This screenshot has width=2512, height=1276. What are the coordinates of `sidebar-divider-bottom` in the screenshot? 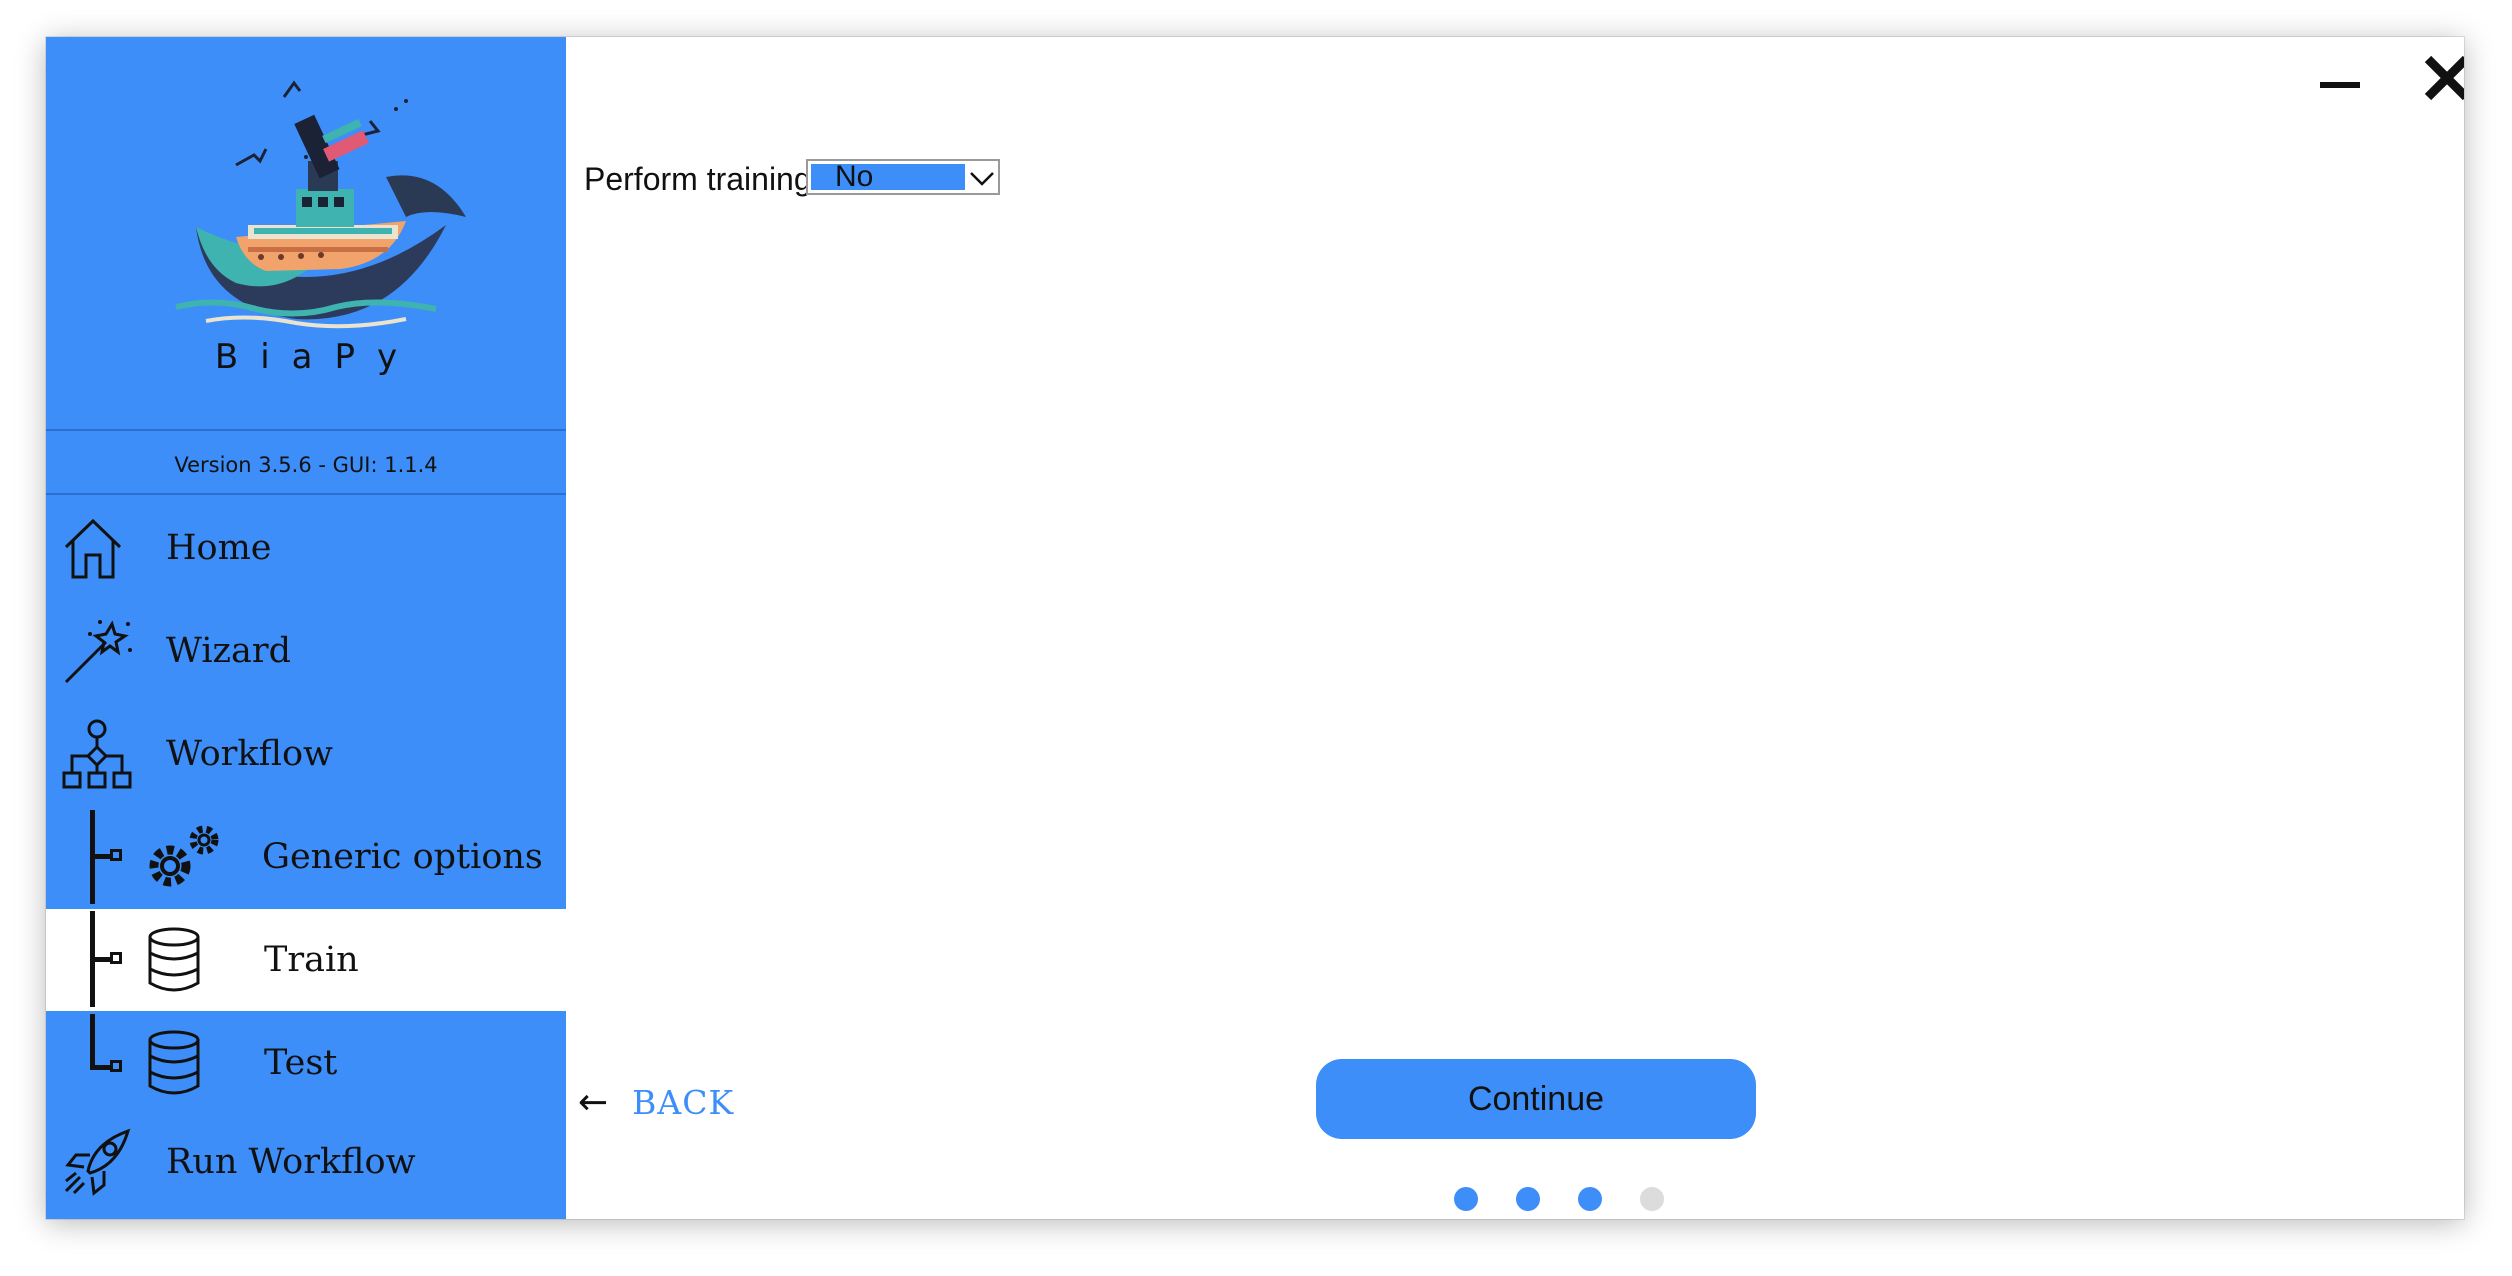 It's located at (306, 494).